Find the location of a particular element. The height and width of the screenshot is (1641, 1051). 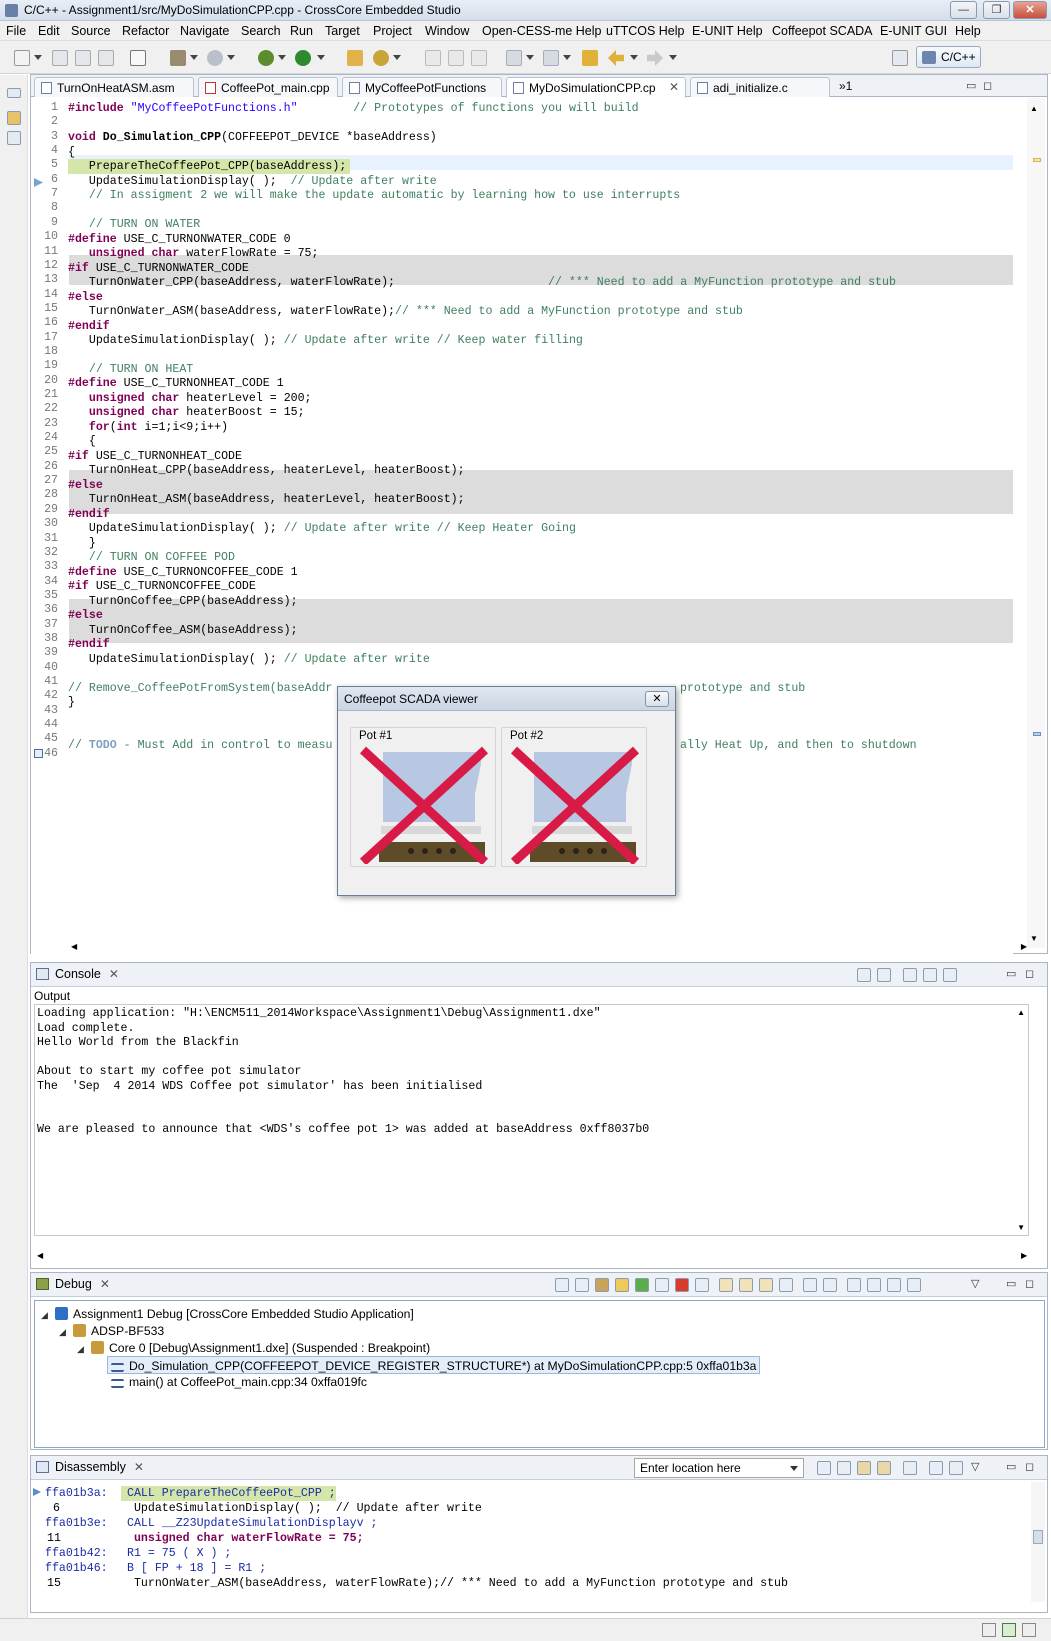

menu-navigate: Navigate is located at coordinates (204, 31).